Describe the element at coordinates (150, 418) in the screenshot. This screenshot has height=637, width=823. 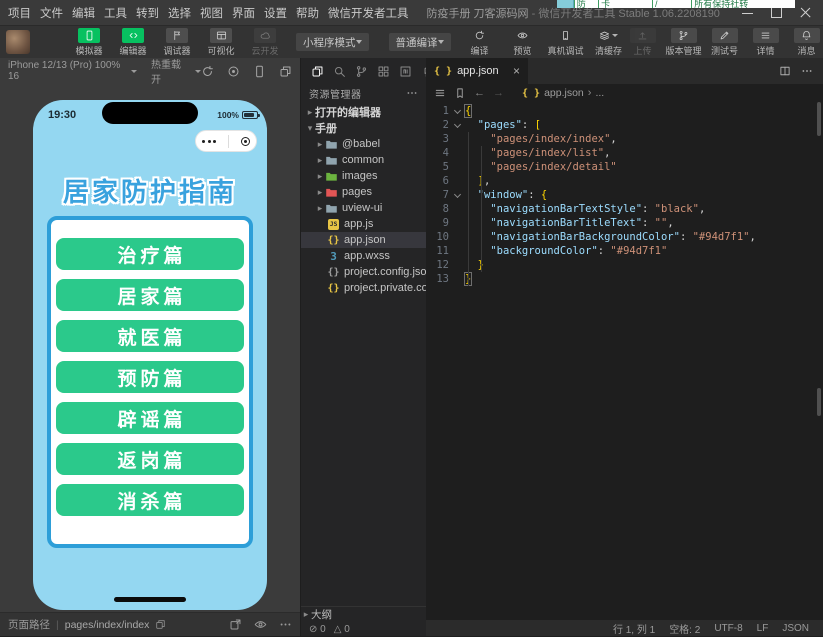
I see `phone-button-辟谣篇: 辟谣篇` at that location.